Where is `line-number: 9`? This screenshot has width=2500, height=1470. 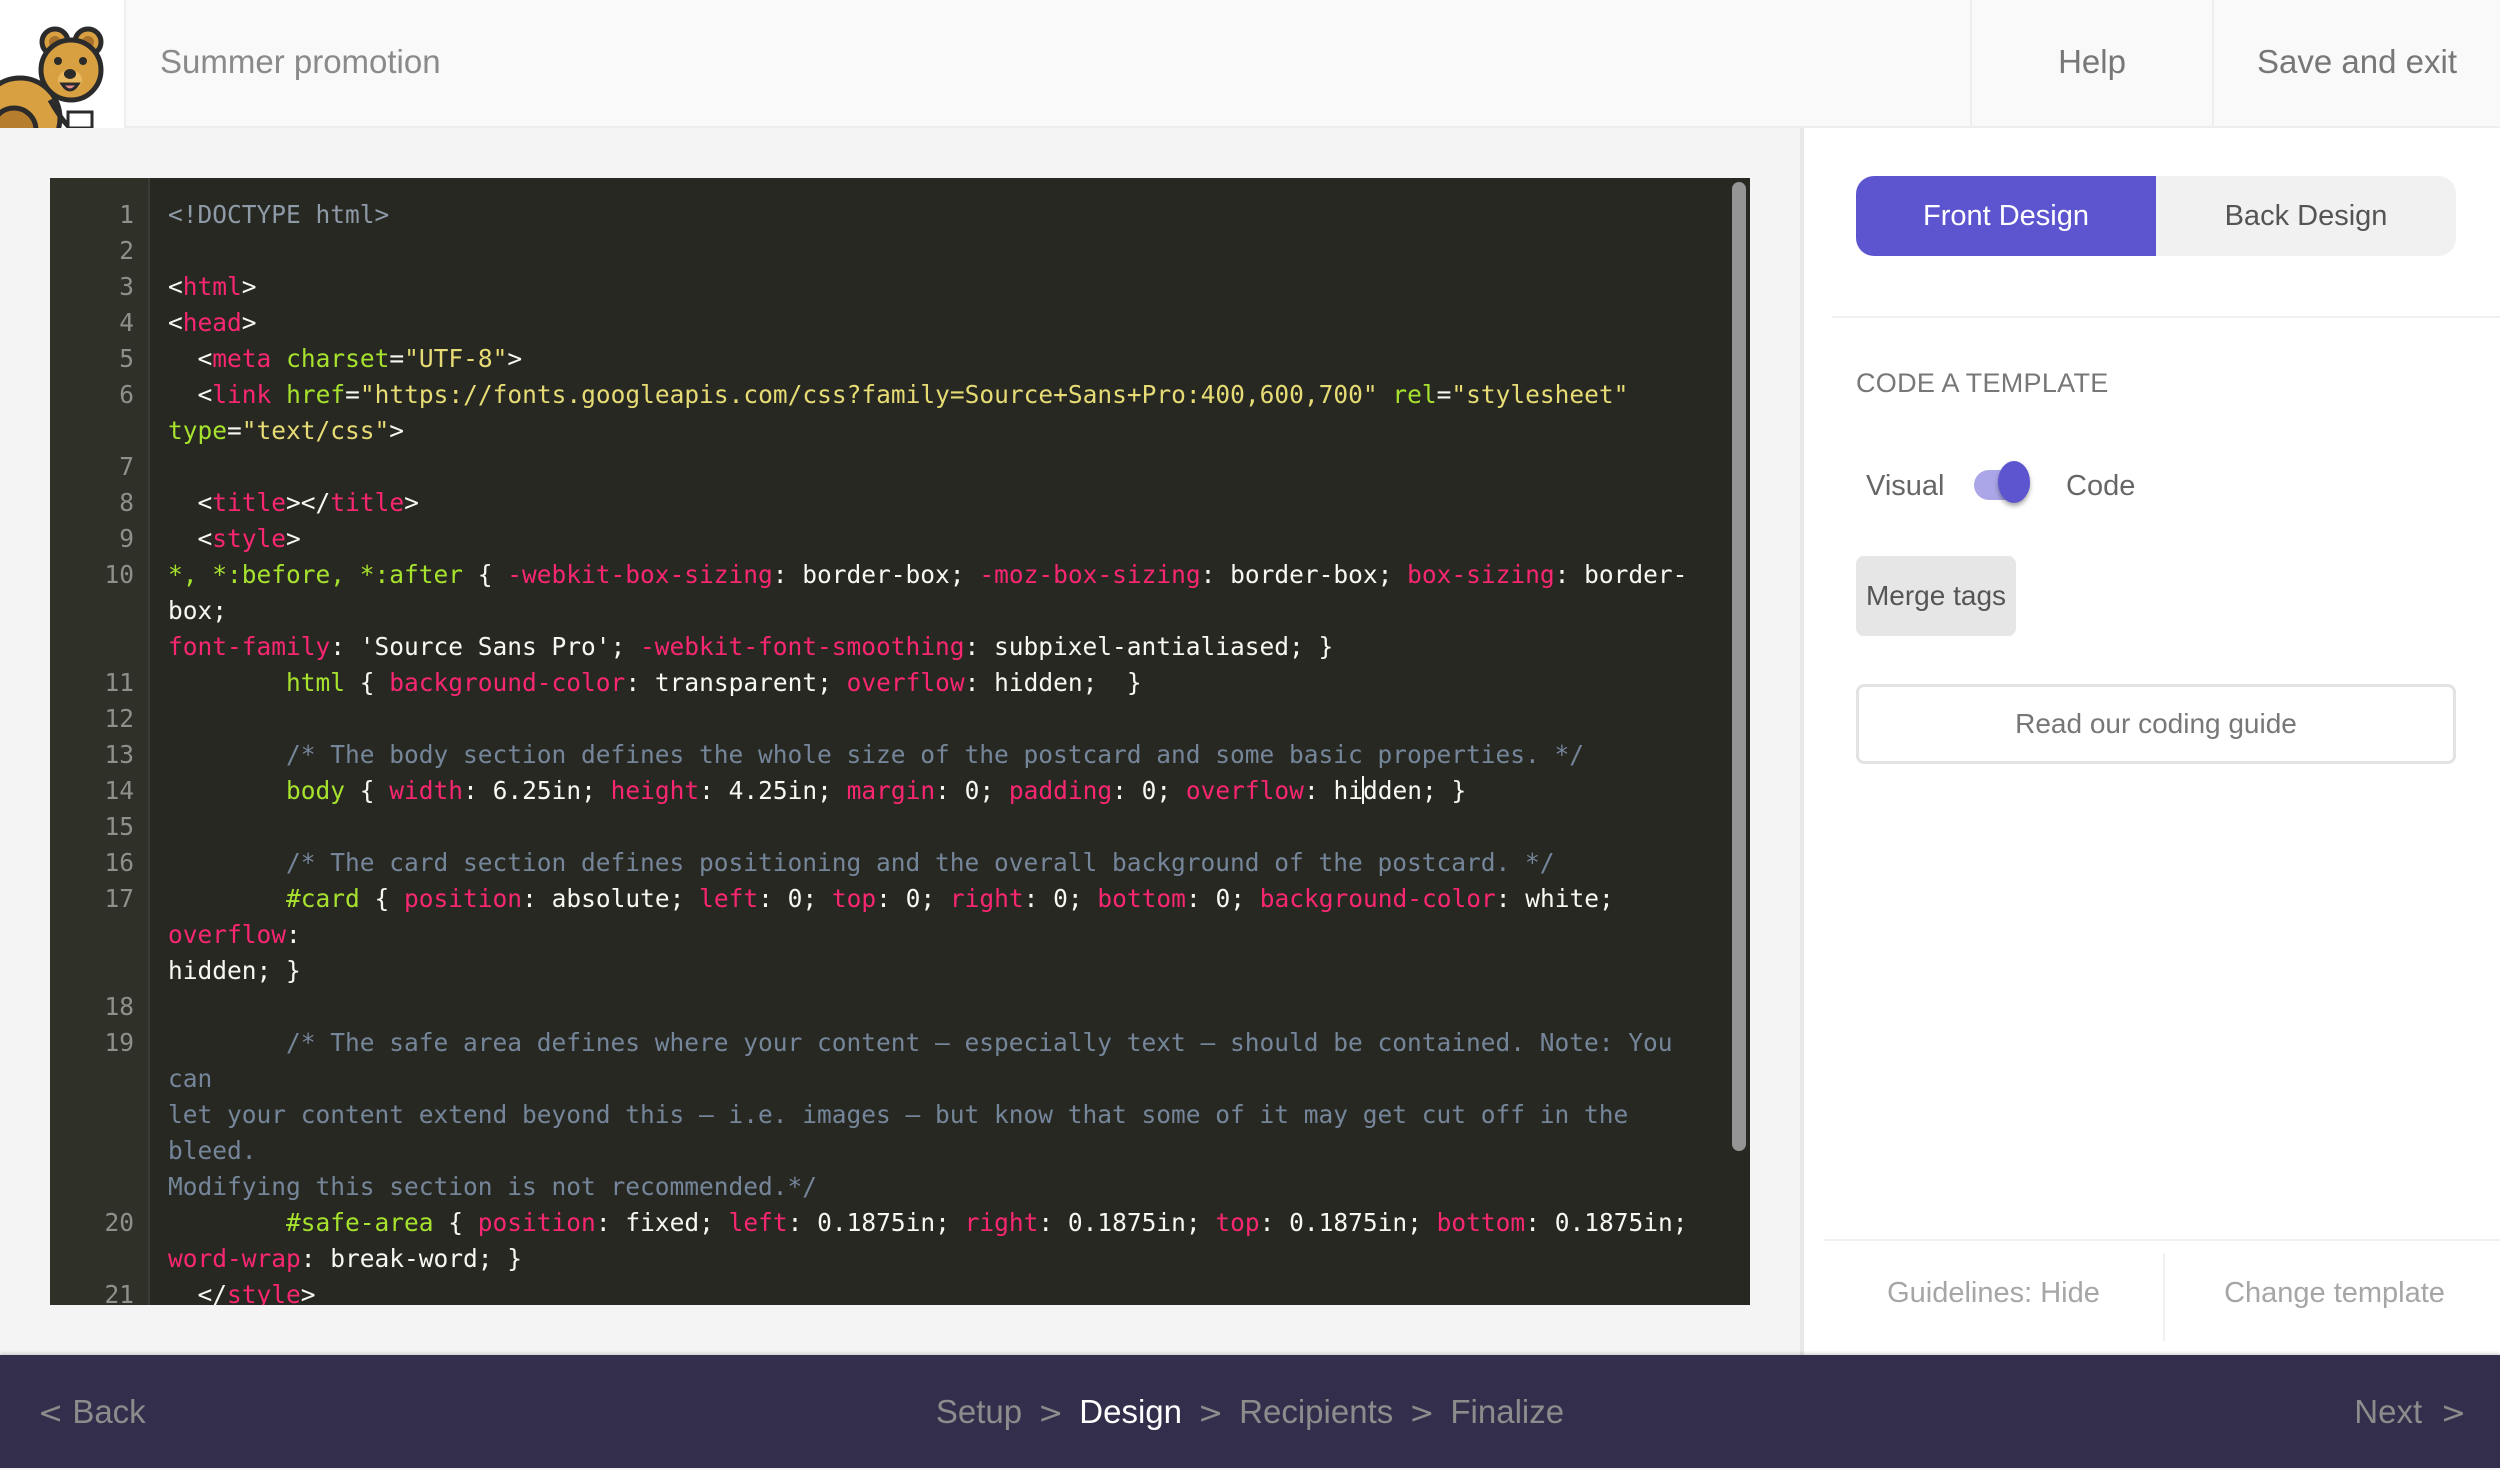 line-number: 9 is located at coordinates (126, 538).